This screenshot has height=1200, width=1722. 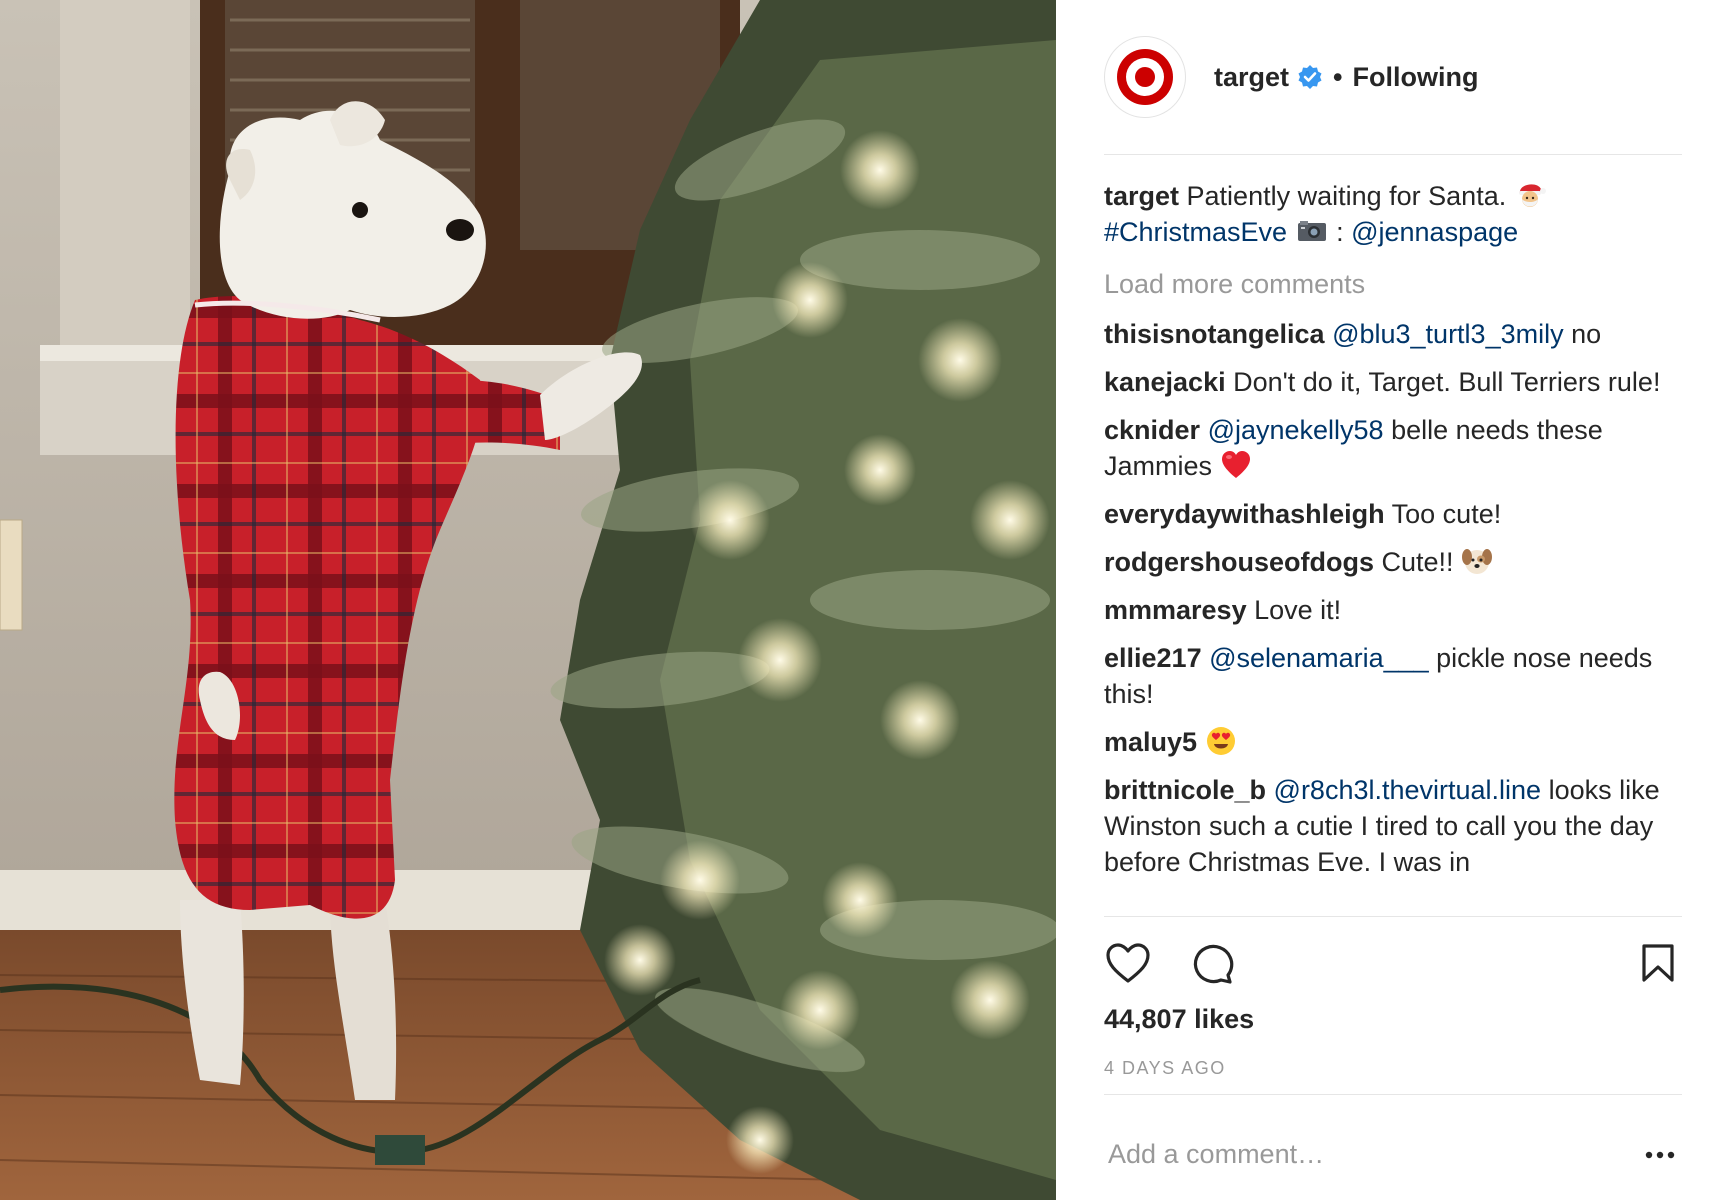 I want to click on comment-row: everydaywithashleigh Too cute!, so click(x=1393, y=514).